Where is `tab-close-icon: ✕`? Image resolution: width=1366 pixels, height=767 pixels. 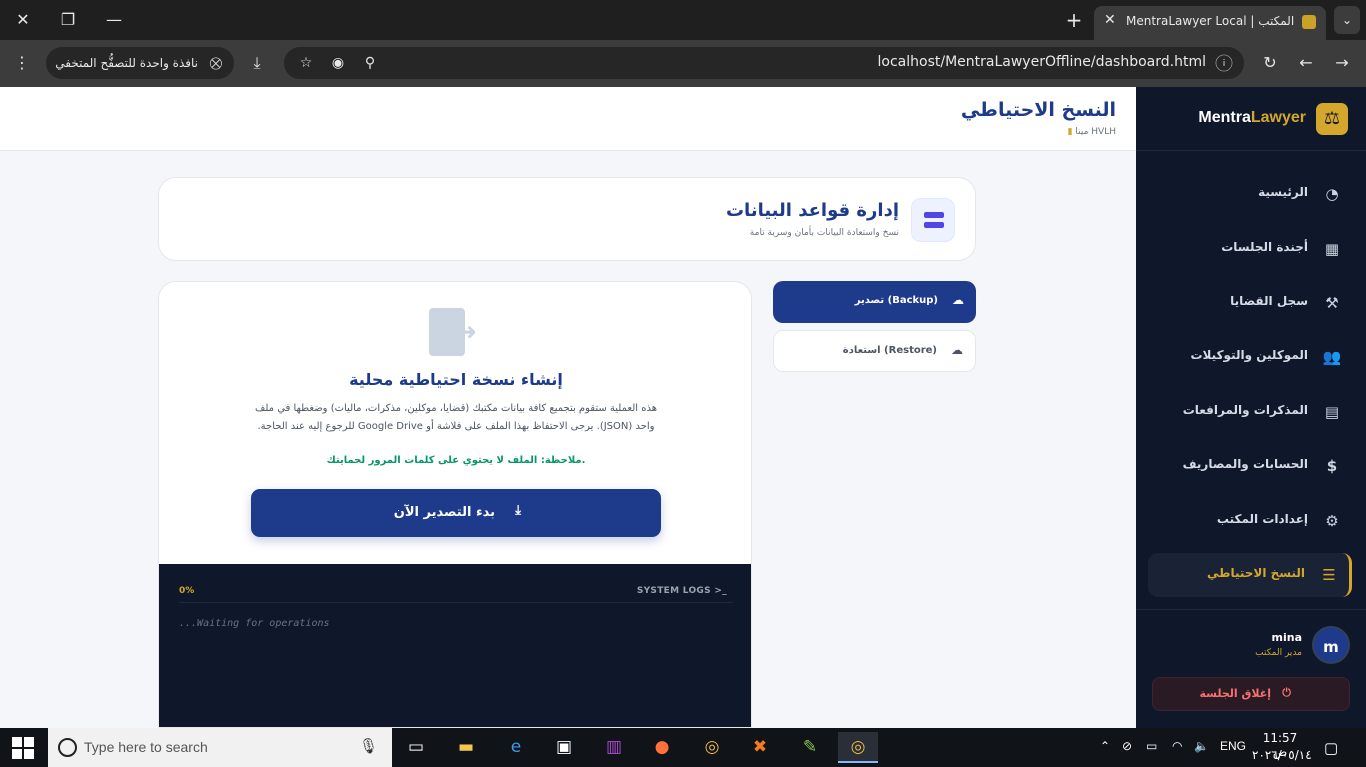
tab-close-icon: ✕ is located at coordinates (1110, 20).